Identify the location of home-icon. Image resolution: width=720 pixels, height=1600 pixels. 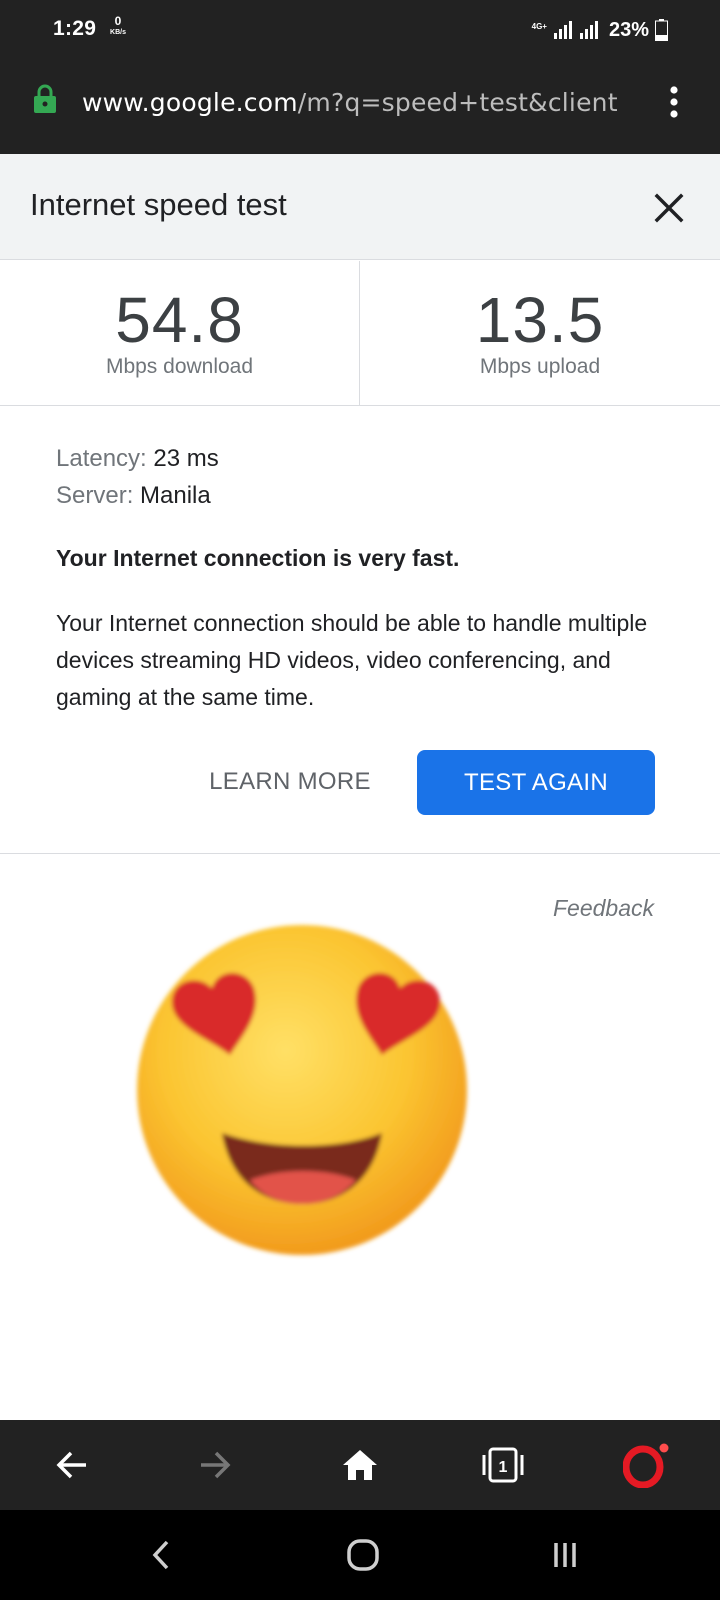
(360, 1465).